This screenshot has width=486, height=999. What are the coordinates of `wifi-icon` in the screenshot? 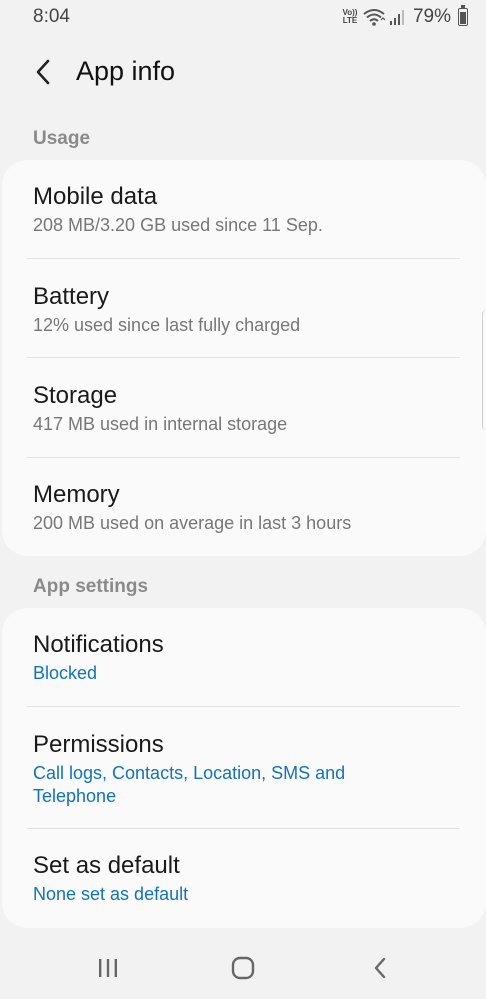 It's located at (374, 17).